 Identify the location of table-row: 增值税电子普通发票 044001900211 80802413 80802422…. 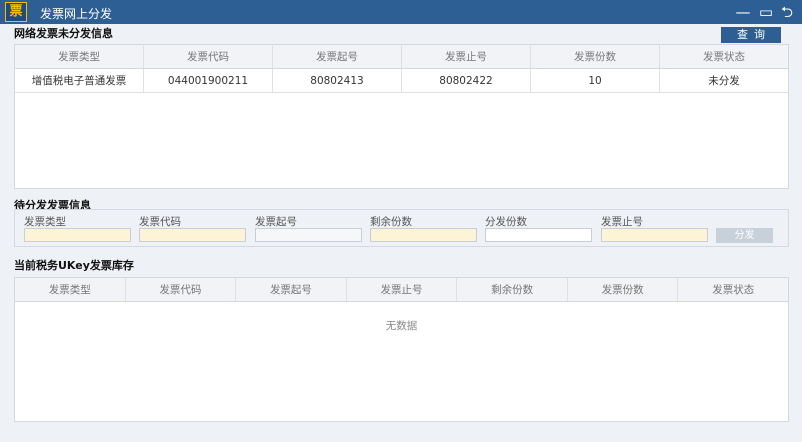
(401, 81).